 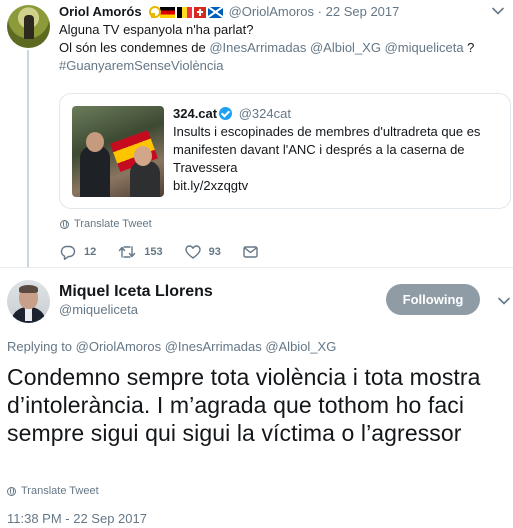 What do you see at coordinates (98, 310) in the screenshot?
I see `author-handle: @miqueliceta` at bounding box center [98, 310].